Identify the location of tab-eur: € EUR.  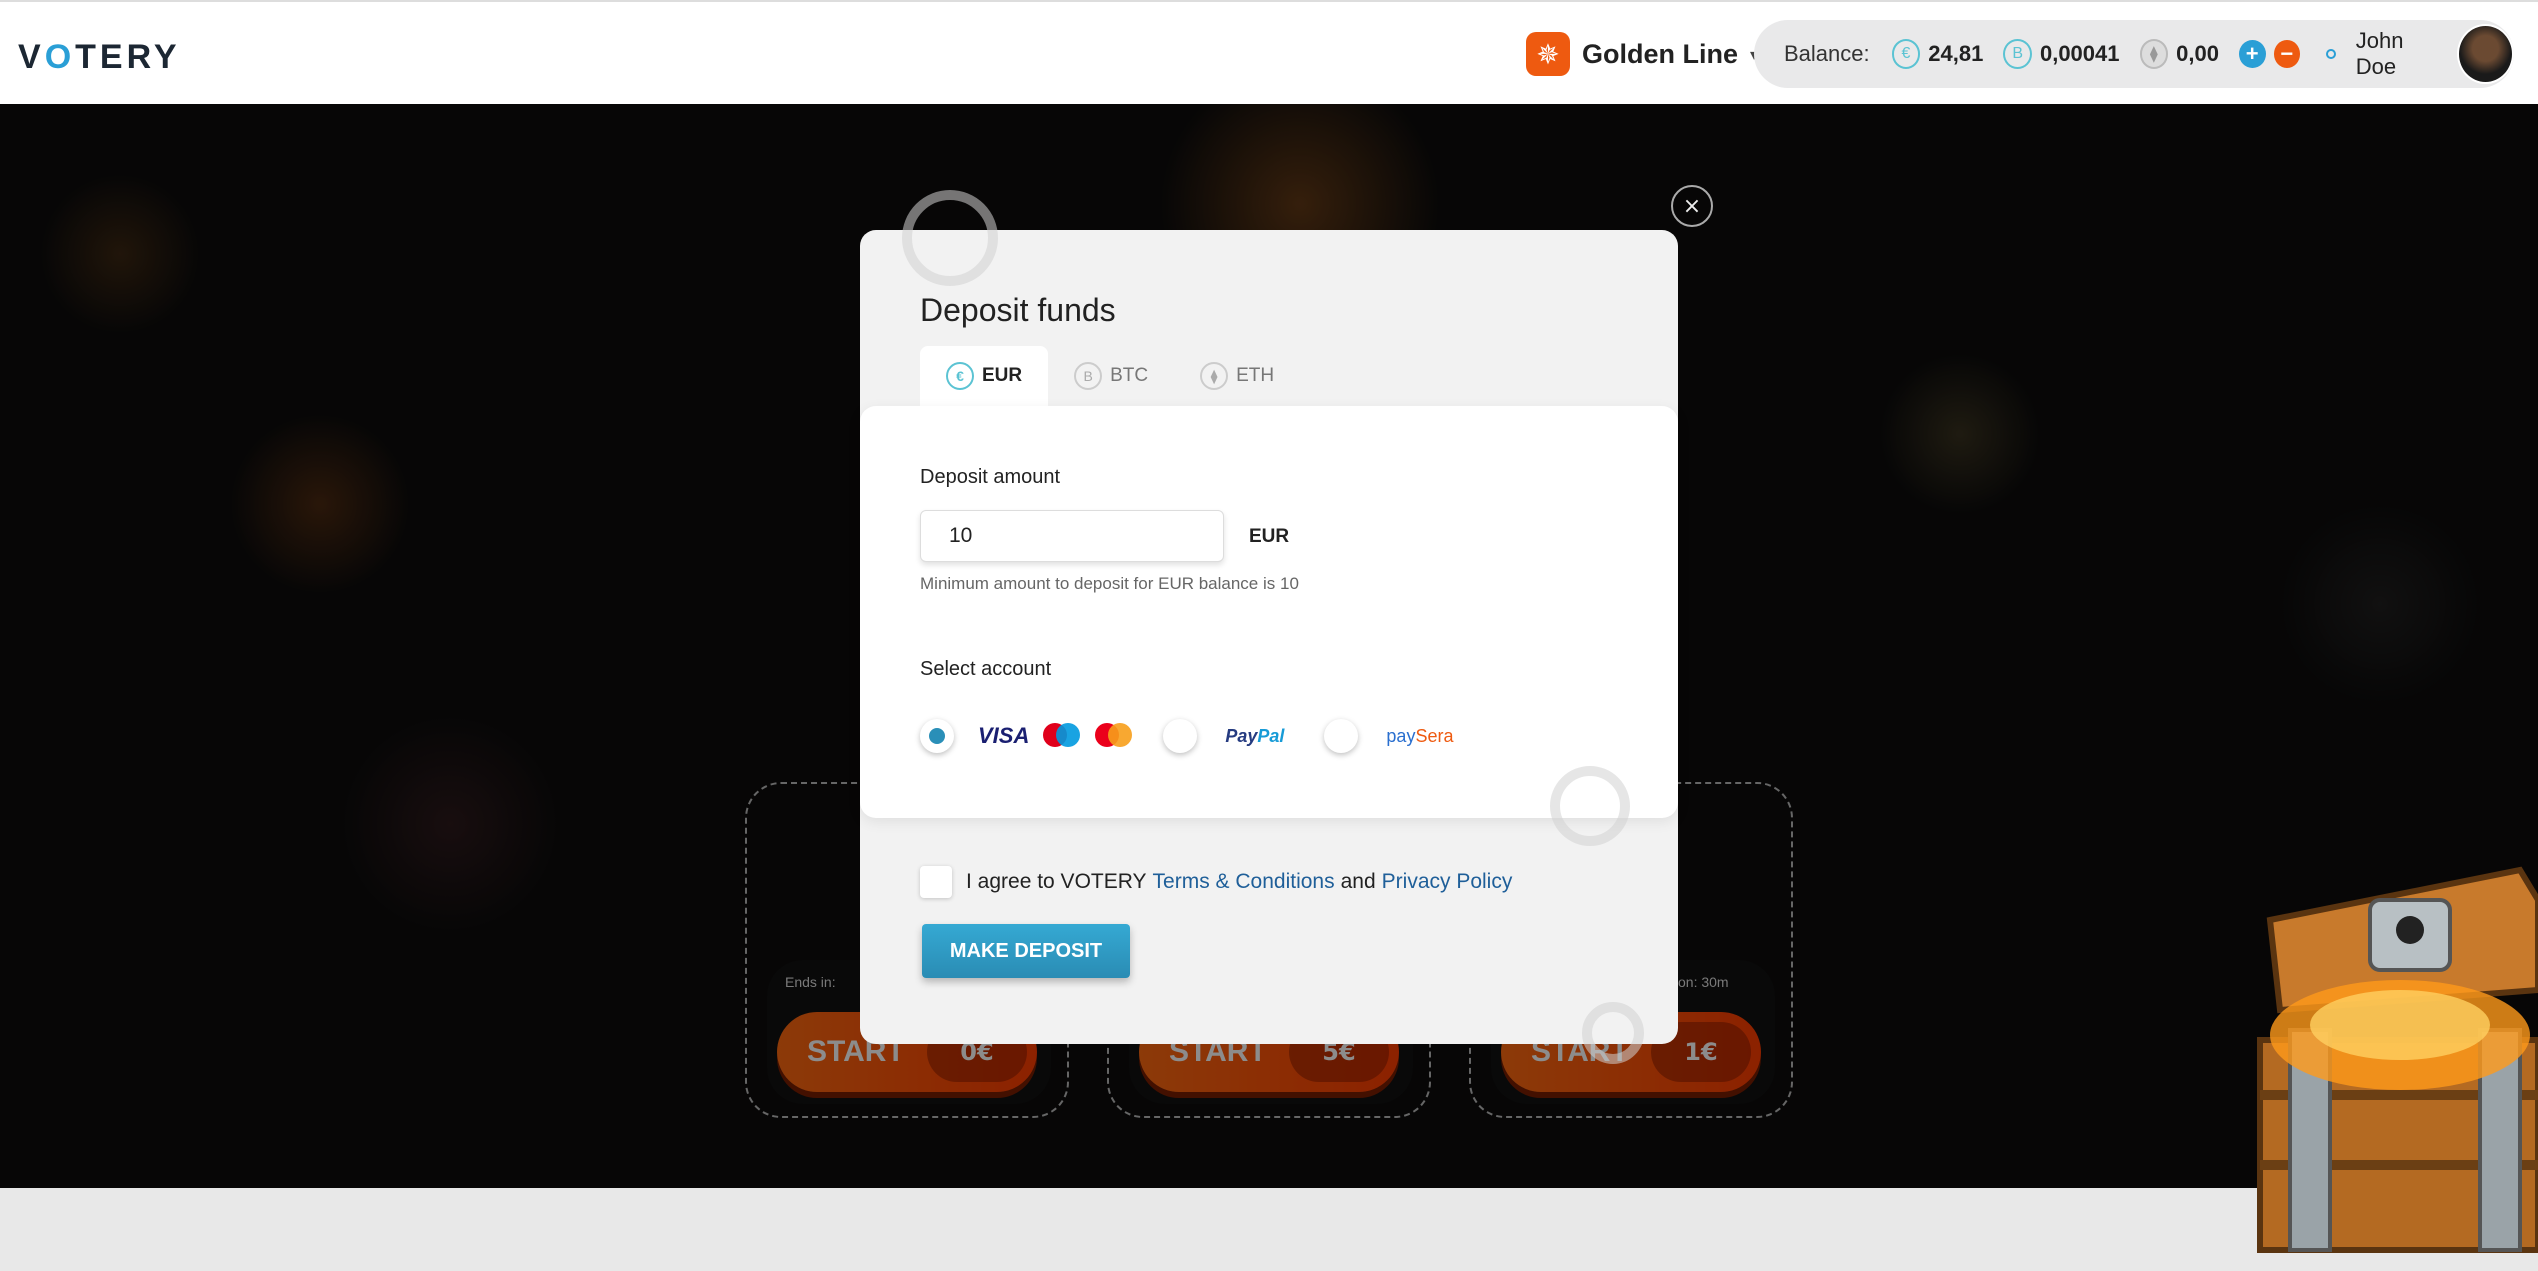
(984, 376).